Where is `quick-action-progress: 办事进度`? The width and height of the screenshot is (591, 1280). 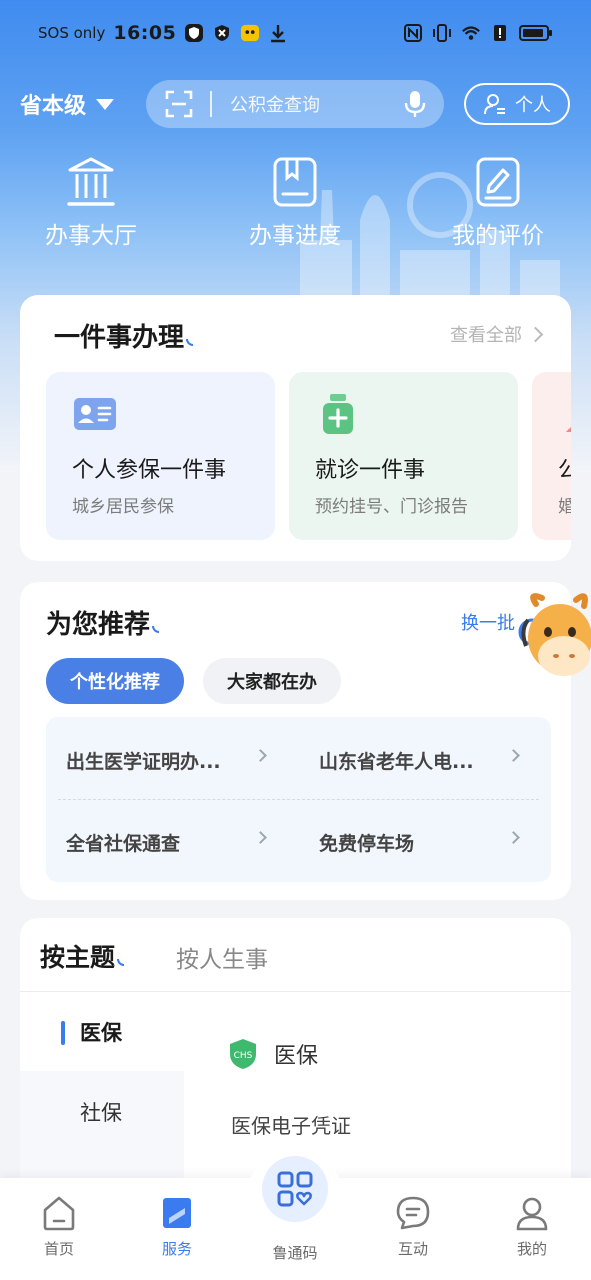
quick-action-progress: 办事进度 is located at coordinates (295, 203).